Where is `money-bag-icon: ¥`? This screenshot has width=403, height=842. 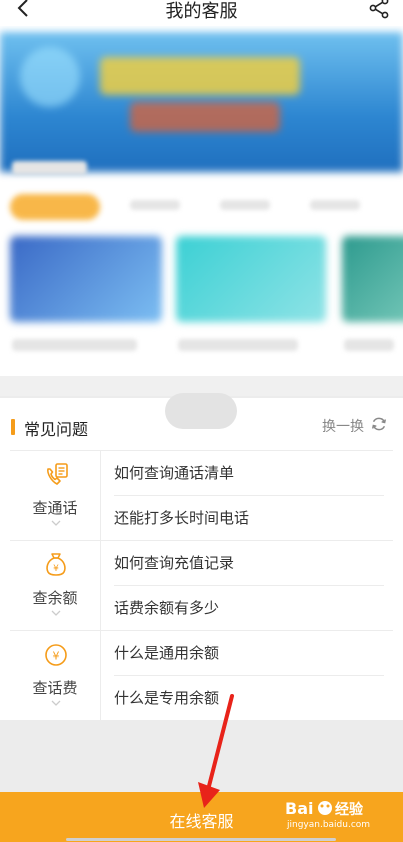
money-bag-icon: ¥ is located at coordinates (56, 564).